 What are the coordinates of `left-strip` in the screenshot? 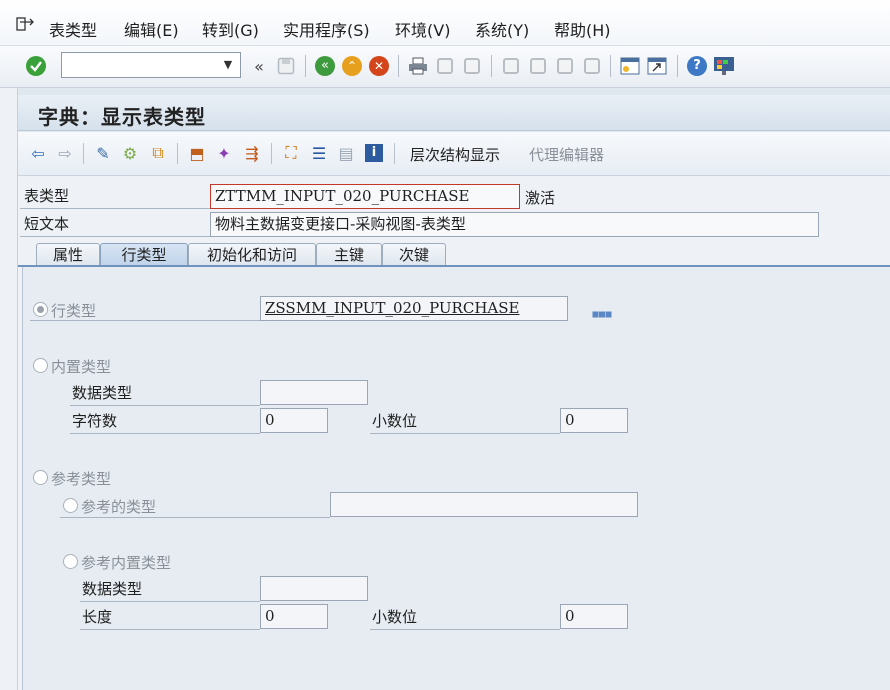 It's located at (9, 389).